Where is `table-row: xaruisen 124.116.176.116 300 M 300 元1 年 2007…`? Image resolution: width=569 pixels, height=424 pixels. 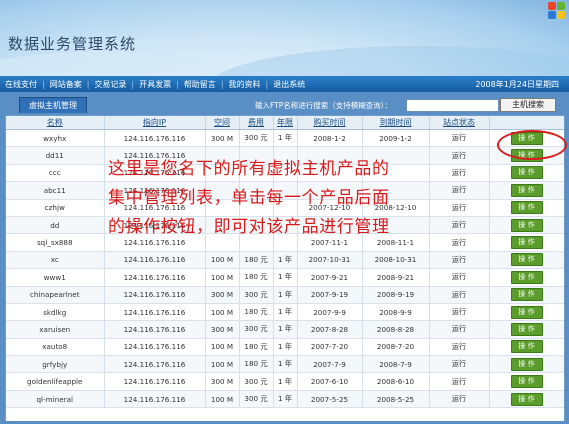 table-row: xaruisen 124.116.176.116 300 M 300 元1 年 2007… is located at coordinates (285, 329).